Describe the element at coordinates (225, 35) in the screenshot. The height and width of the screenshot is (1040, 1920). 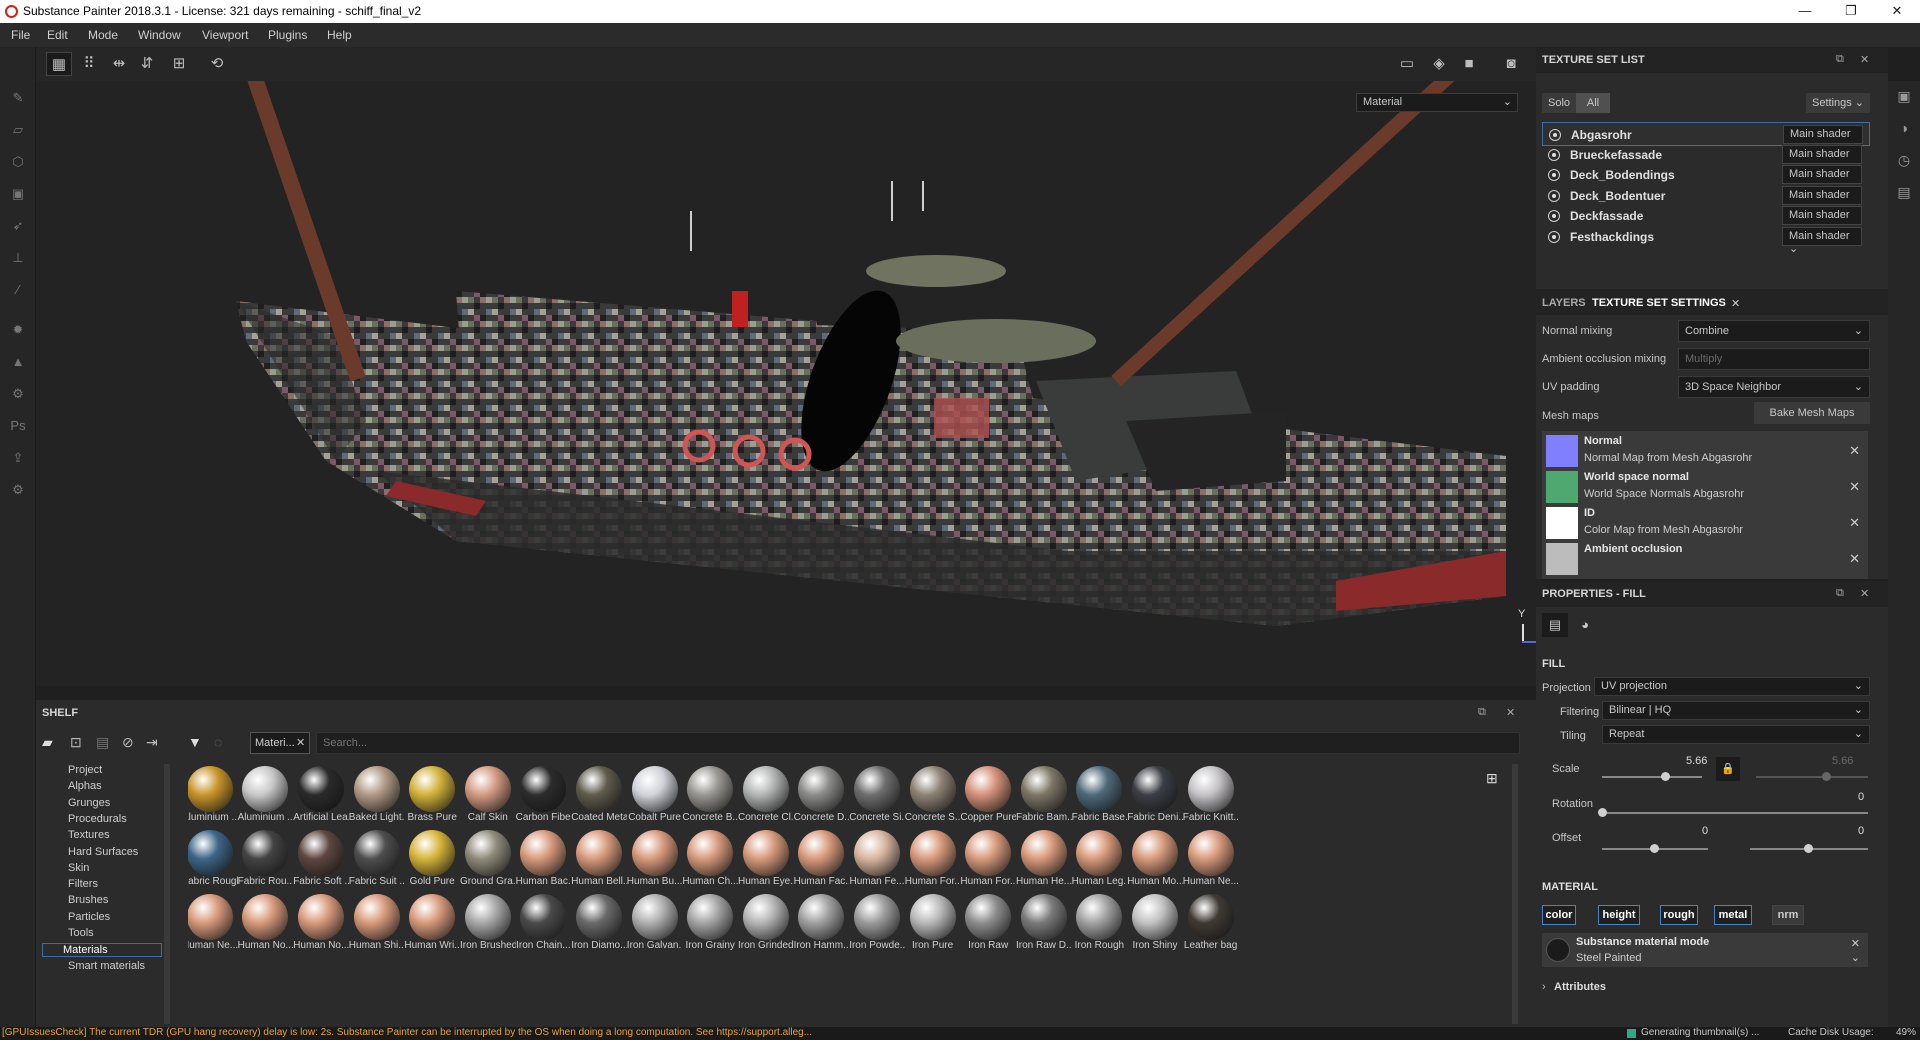
I see `menu-viewport: Viewport` at that location.